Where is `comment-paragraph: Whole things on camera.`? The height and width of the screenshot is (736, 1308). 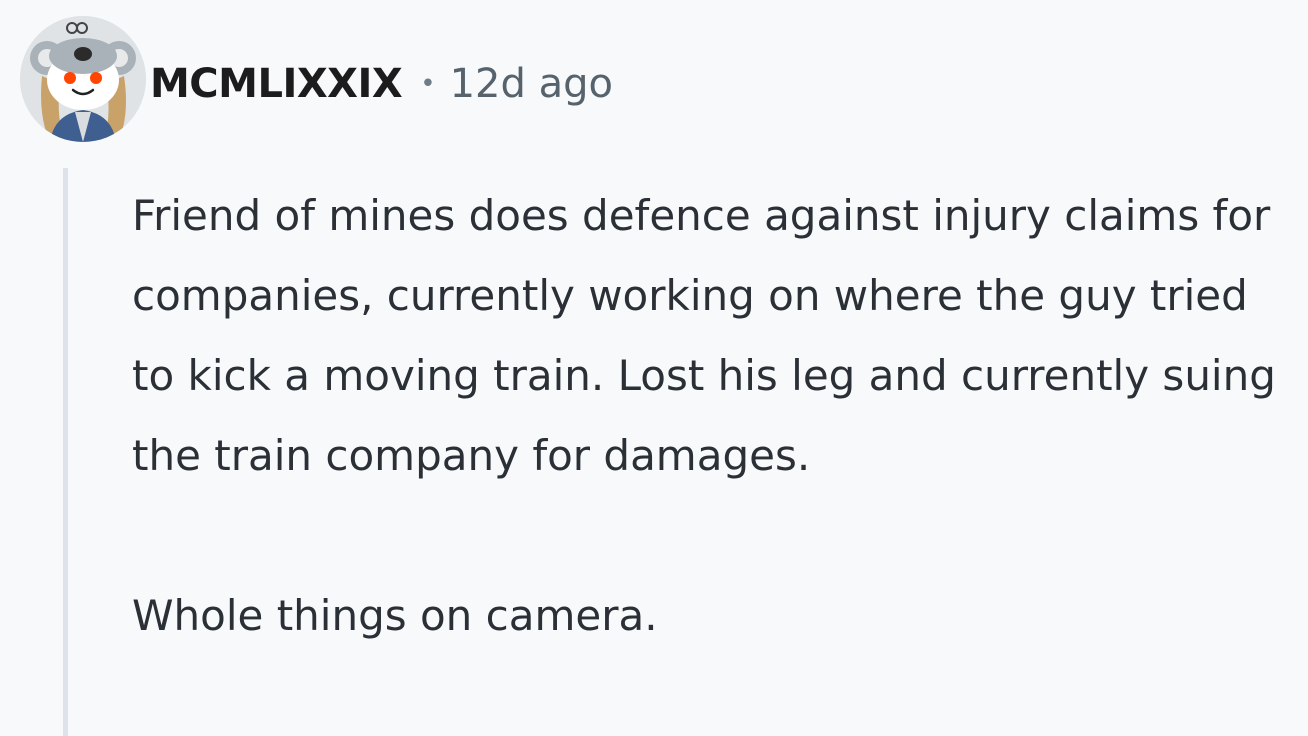
comment-paragraph: Whole things on camera. is located at coordinates (395, 615).